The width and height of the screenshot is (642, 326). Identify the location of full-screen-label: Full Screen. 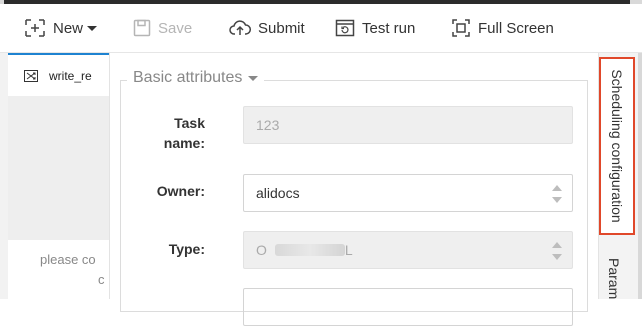
(516, 28).